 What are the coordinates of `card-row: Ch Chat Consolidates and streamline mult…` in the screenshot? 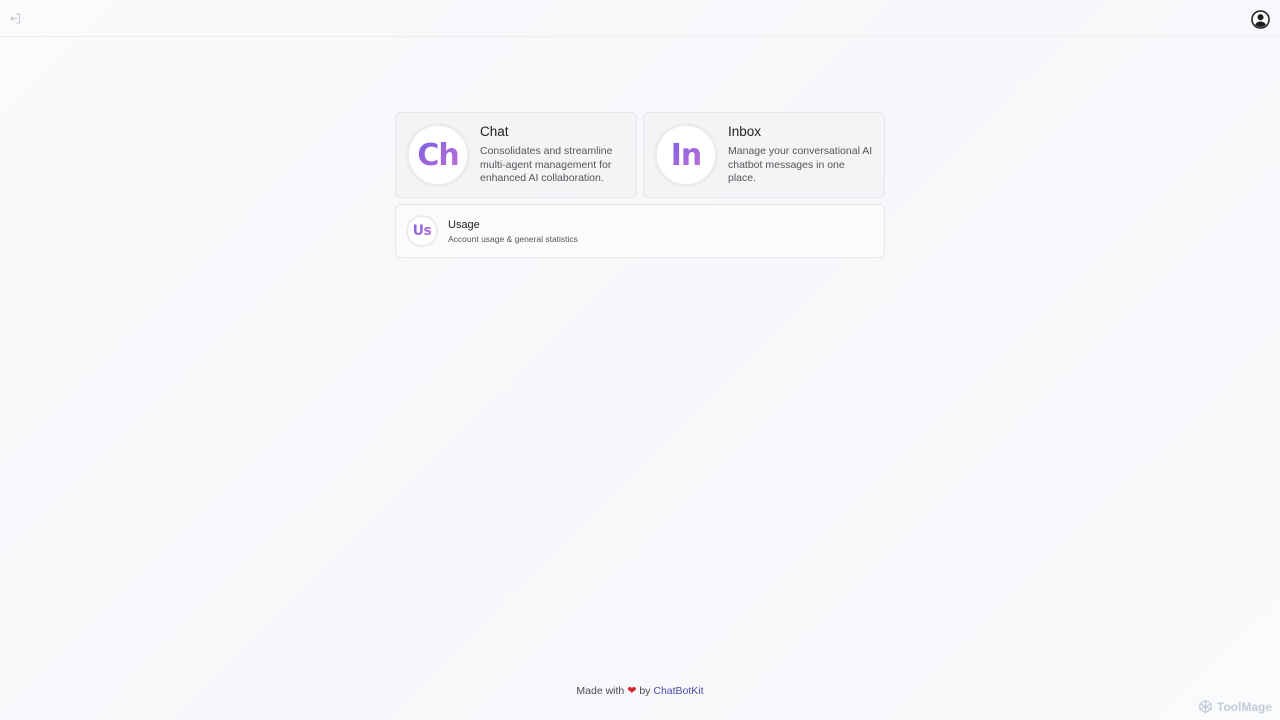 It's located at (640, 155).